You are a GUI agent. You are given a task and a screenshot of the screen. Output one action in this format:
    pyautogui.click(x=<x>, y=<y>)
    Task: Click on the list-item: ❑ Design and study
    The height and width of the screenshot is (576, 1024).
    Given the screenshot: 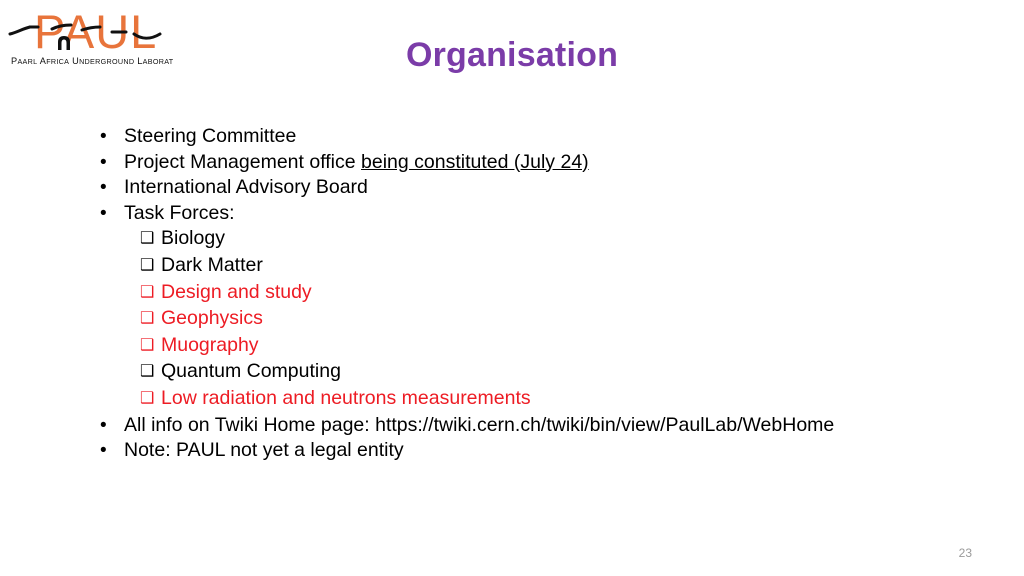 What is the action you would take?
    pyautogui.click(x=550, y=293)
    